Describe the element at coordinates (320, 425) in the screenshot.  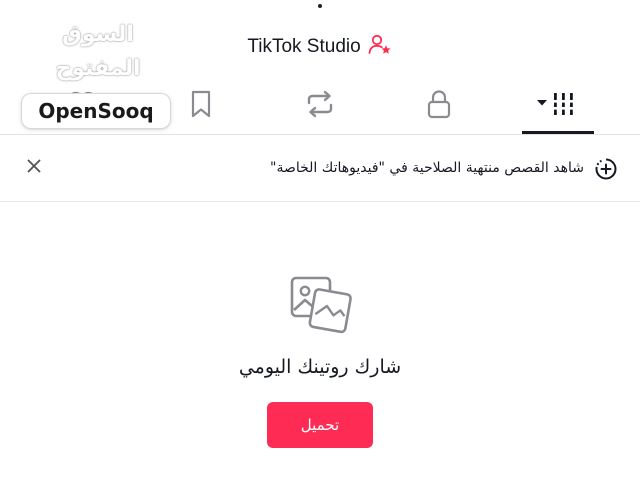
I see `upload-button: تحميل` at that location.